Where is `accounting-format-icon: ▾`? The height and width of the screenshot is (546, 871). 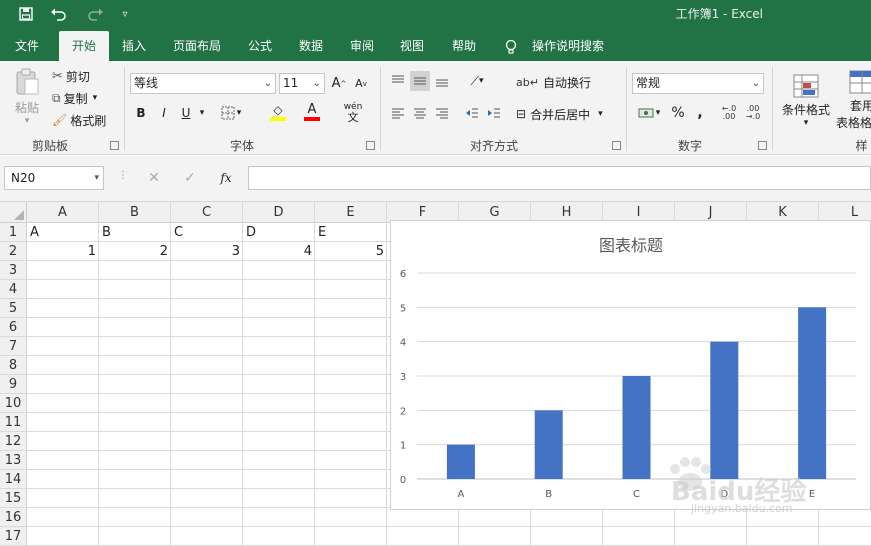 accounting-format-icon: ▾ is located at coordinates (649, 113).